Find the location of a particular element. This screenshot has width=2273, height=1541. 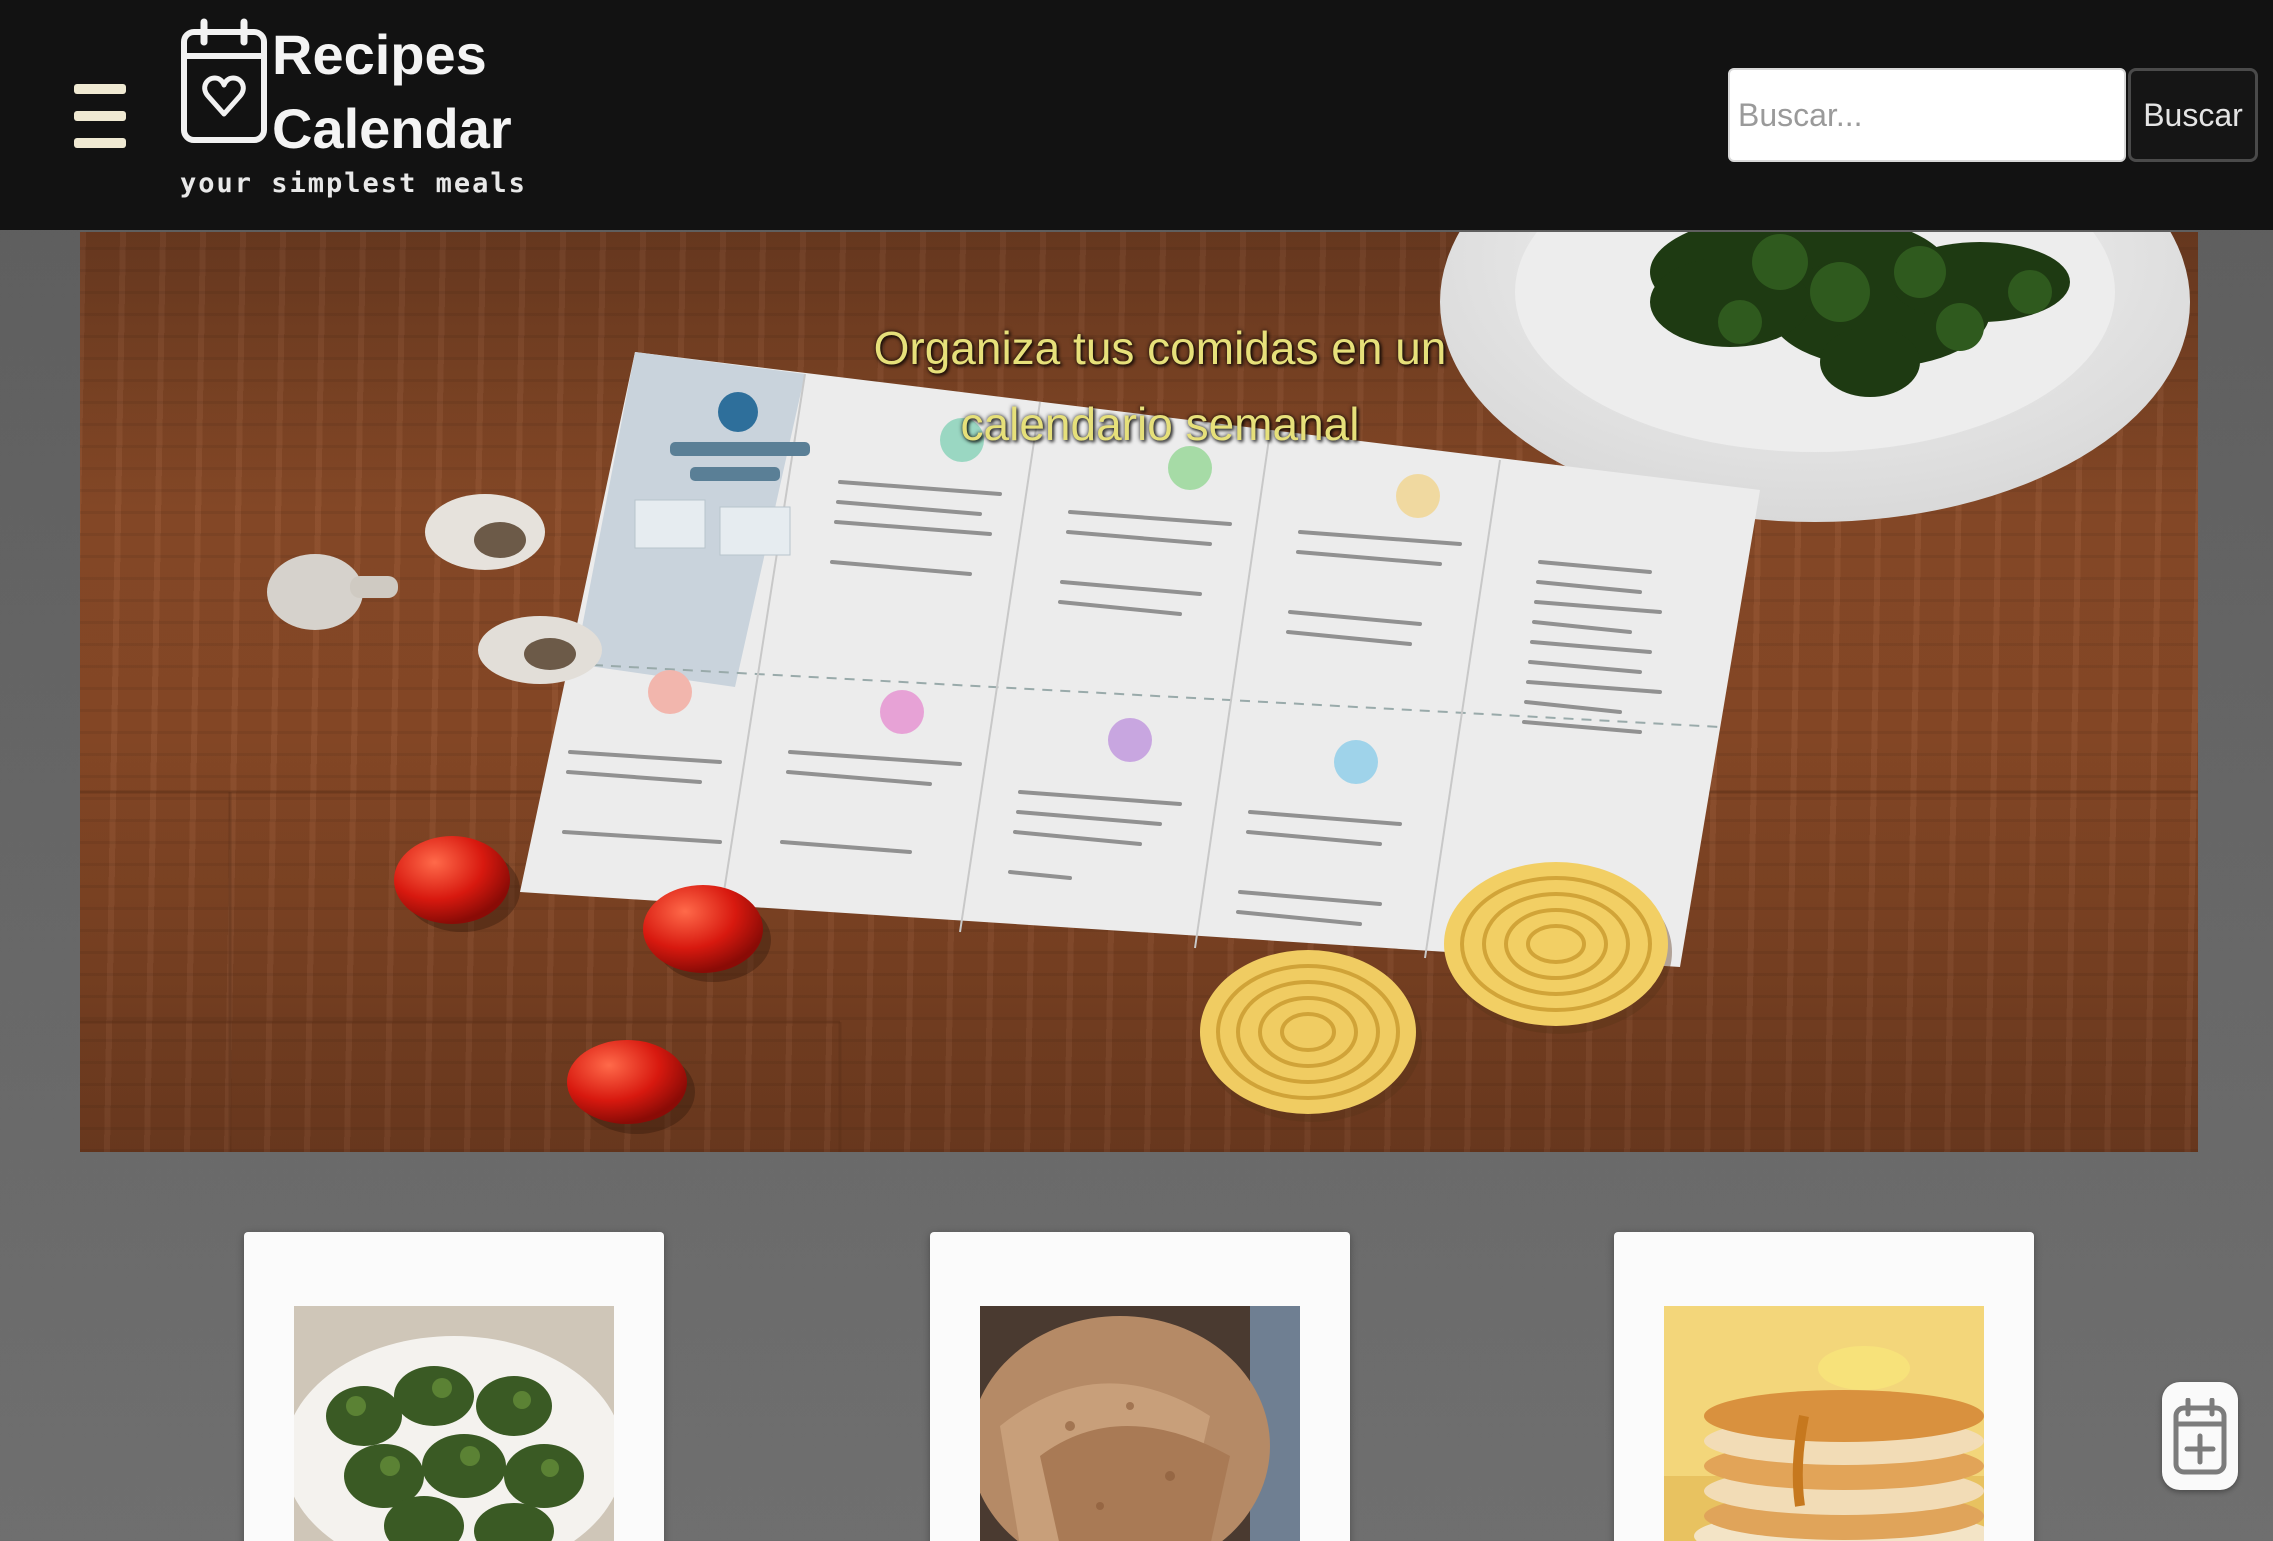

calendar-add-icon is located at coordinates (2200, 1436).